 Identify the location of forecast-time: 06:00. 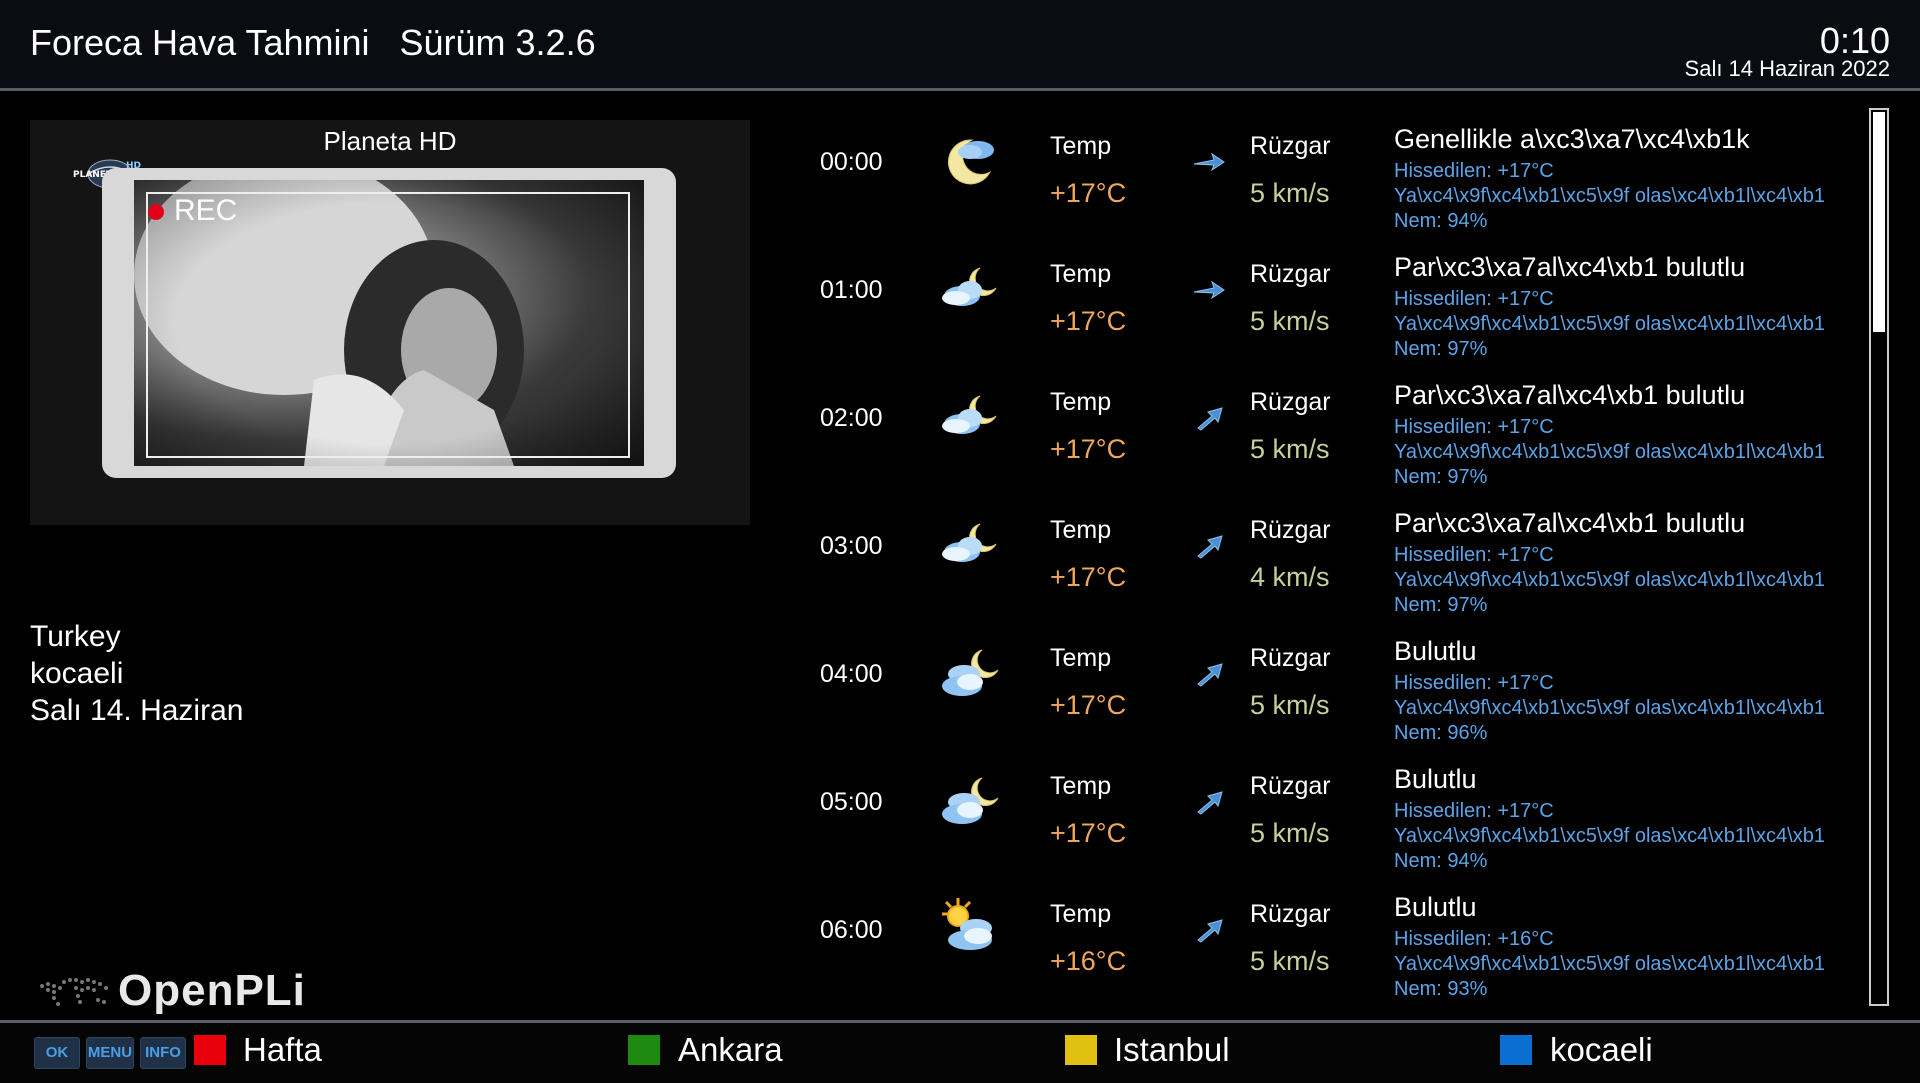
(851, 930).